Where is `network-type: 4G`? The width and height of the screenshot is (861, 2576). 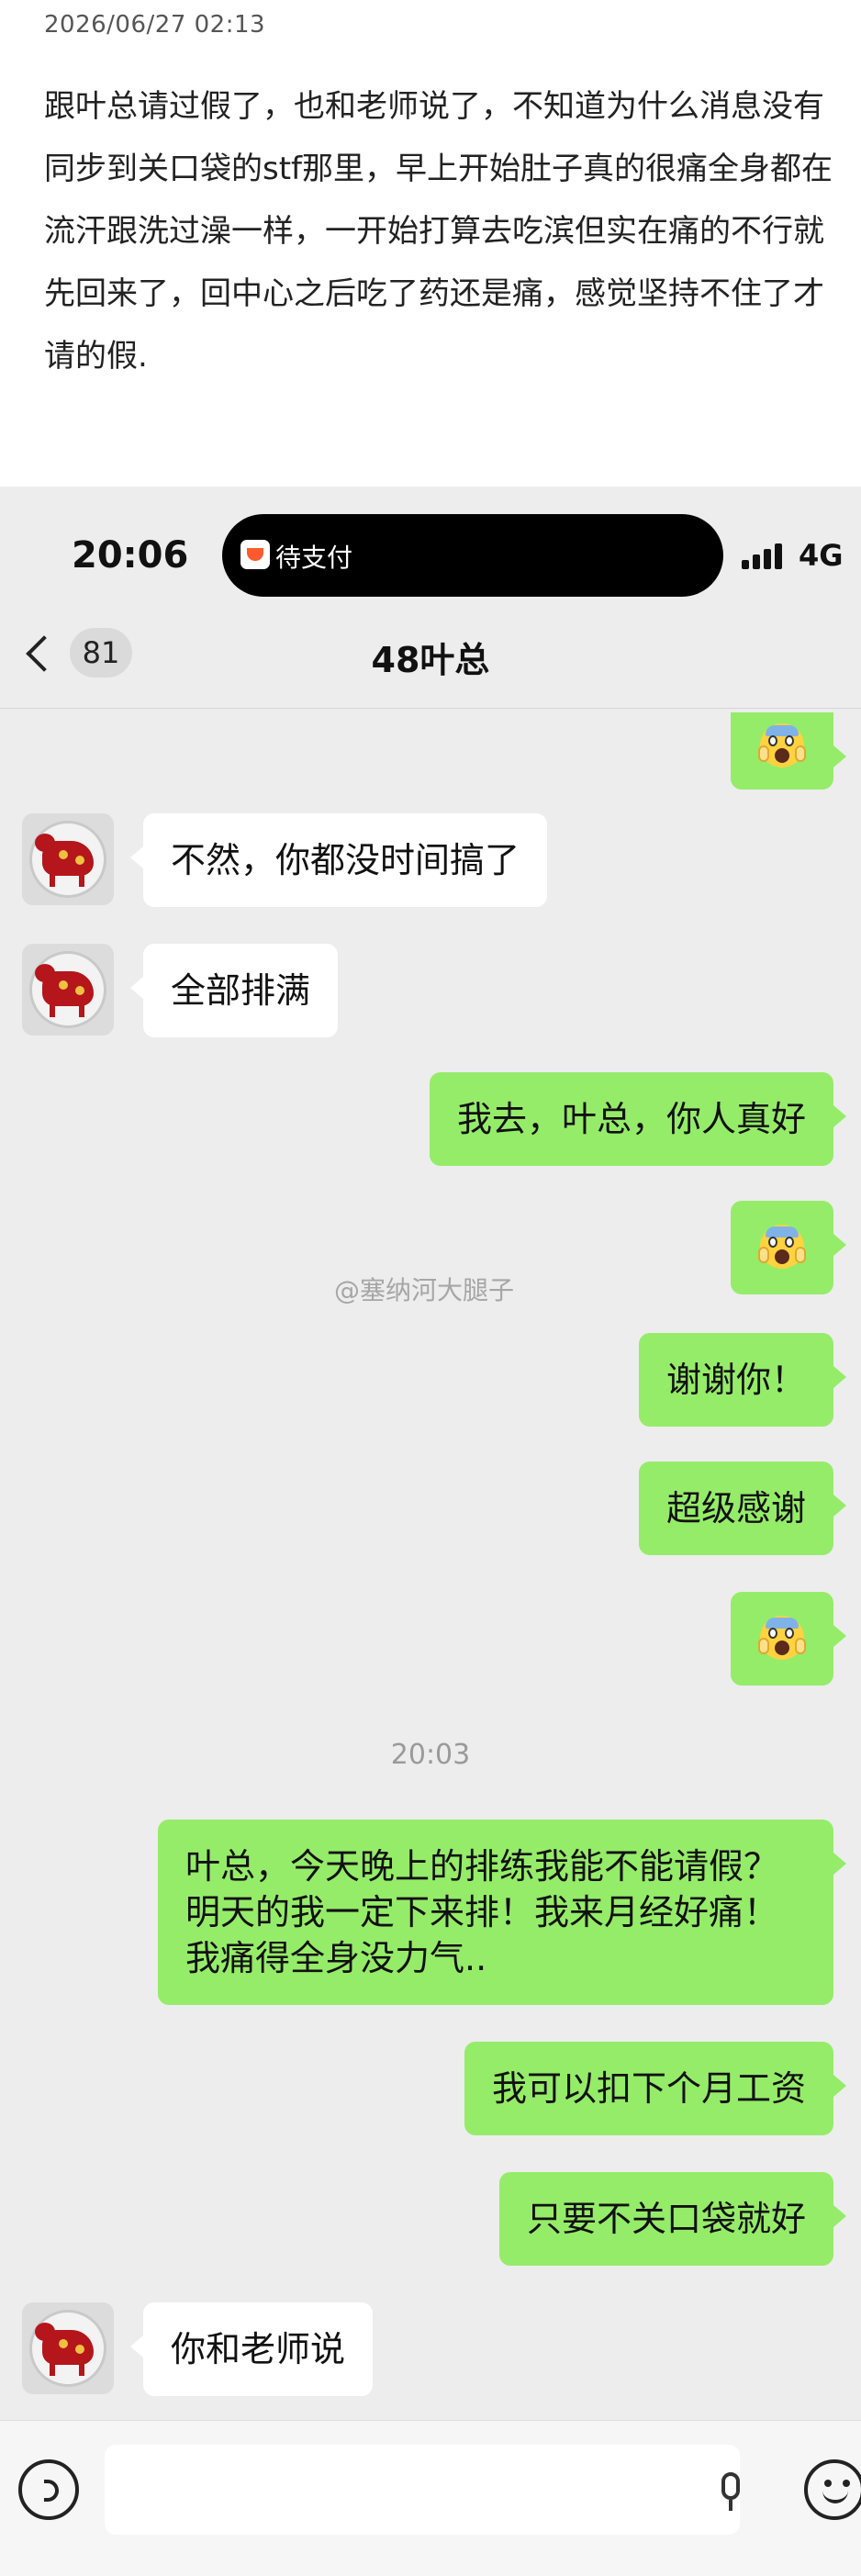
network-type: 4G is located at coordinates (821, 555).